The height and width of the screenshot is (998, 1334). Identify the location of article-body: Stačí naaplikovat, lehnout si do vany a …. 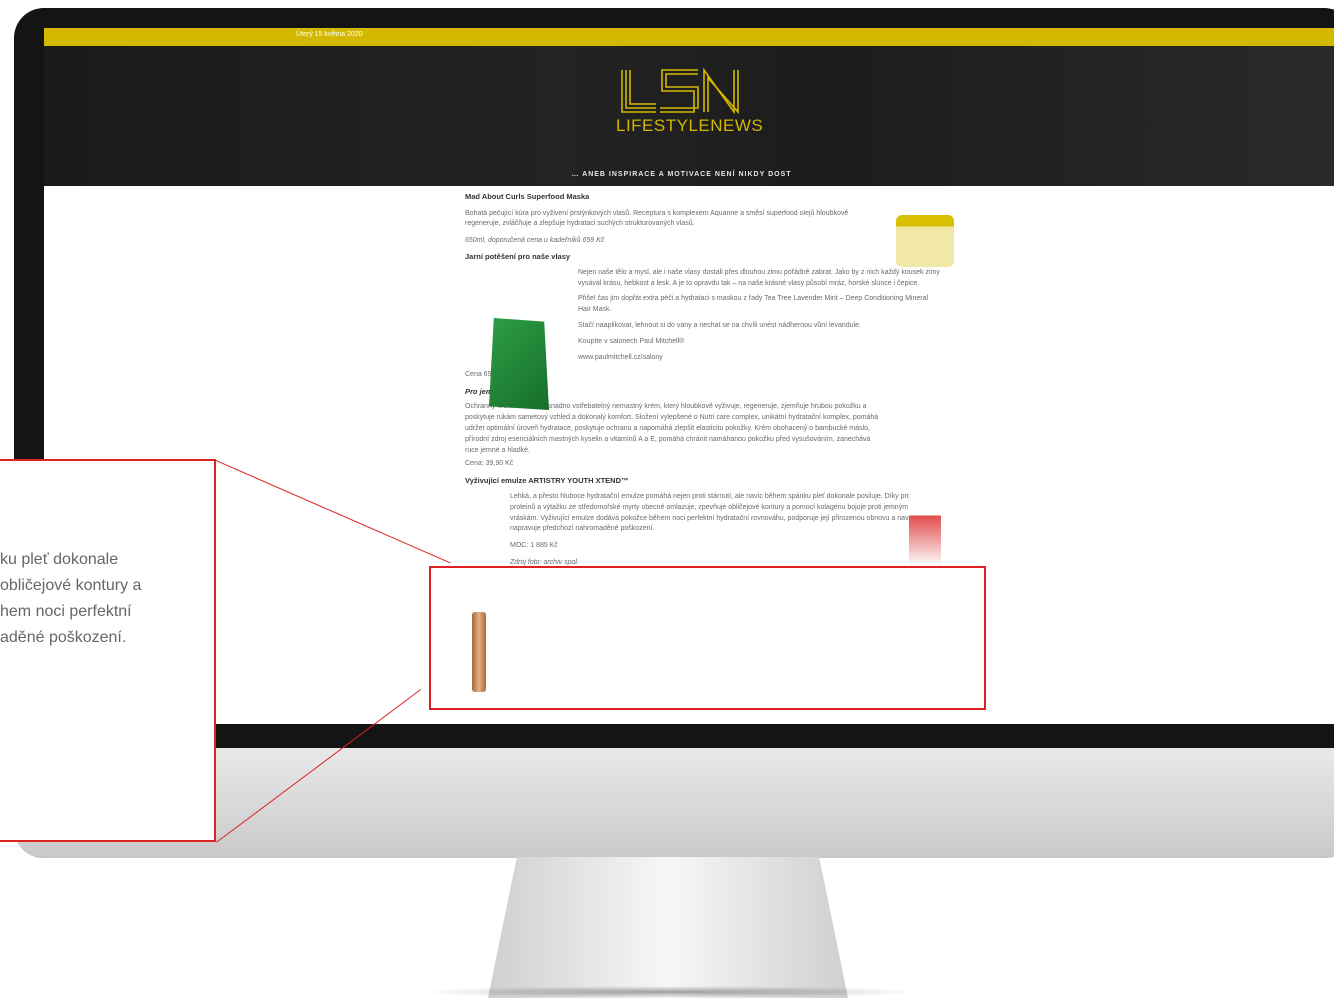
(719, 326).